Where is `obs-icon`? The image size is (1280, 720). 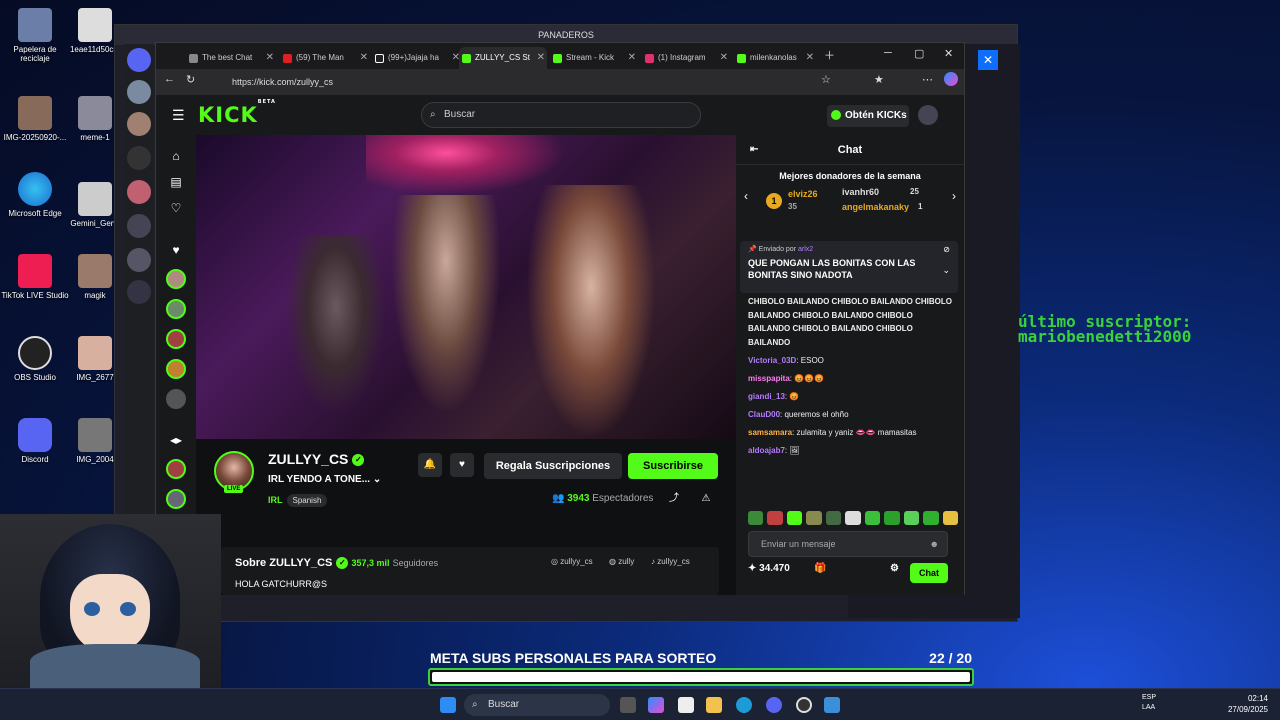 obs-icon is located at coordinates (804, 705).